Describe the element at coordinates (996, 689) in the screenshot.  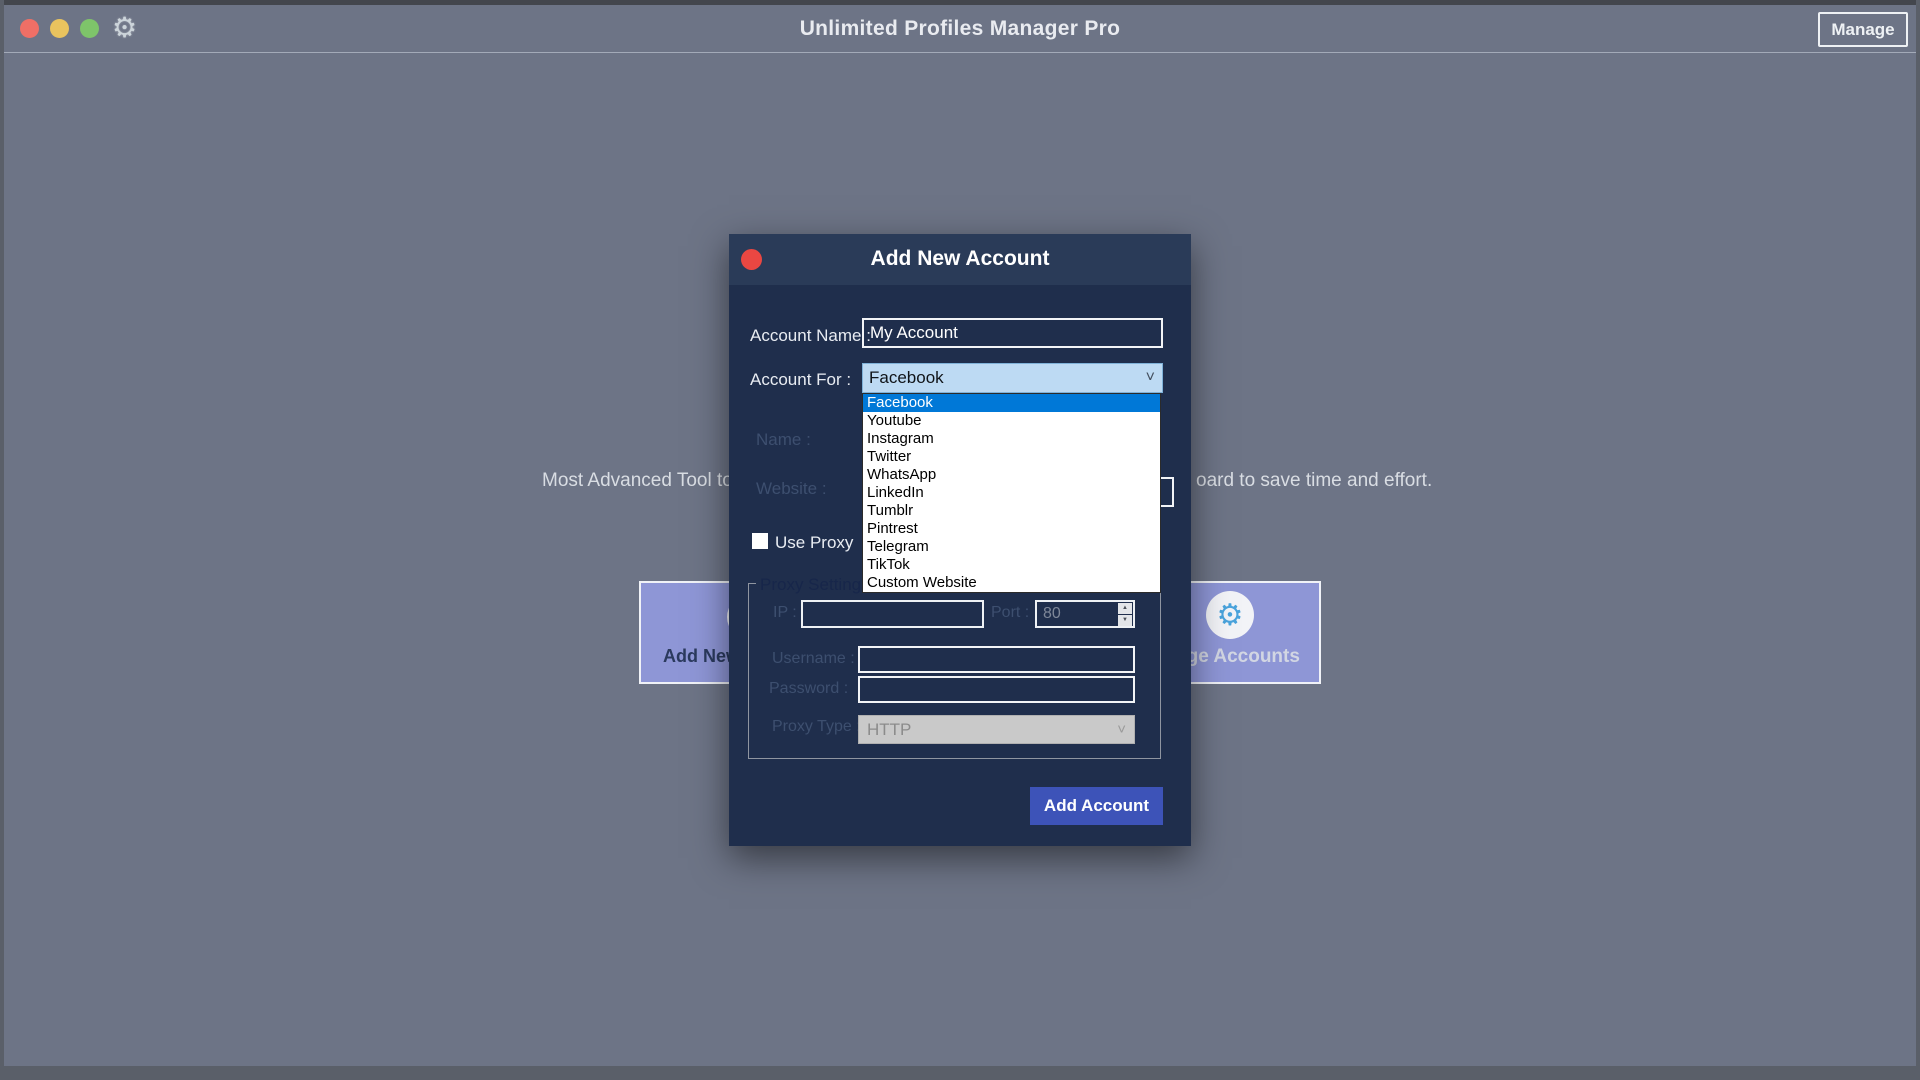
I see `proxy-password-input` at that location.